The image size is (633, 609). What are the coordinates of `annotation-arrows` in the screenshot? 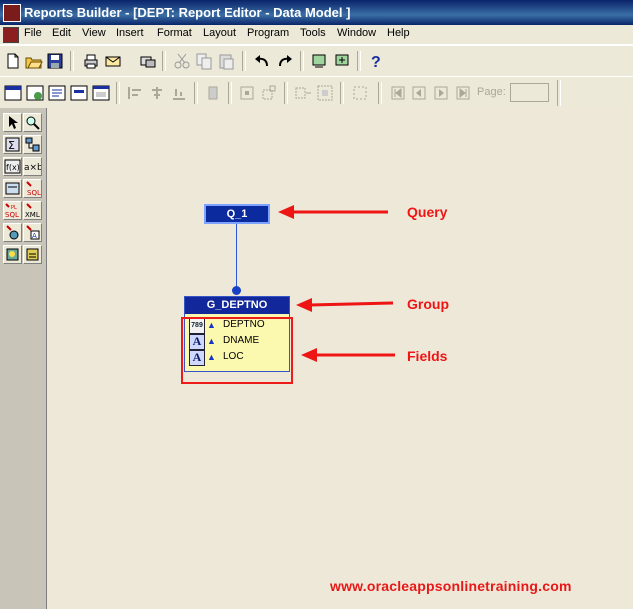 It's located at (336, 283).